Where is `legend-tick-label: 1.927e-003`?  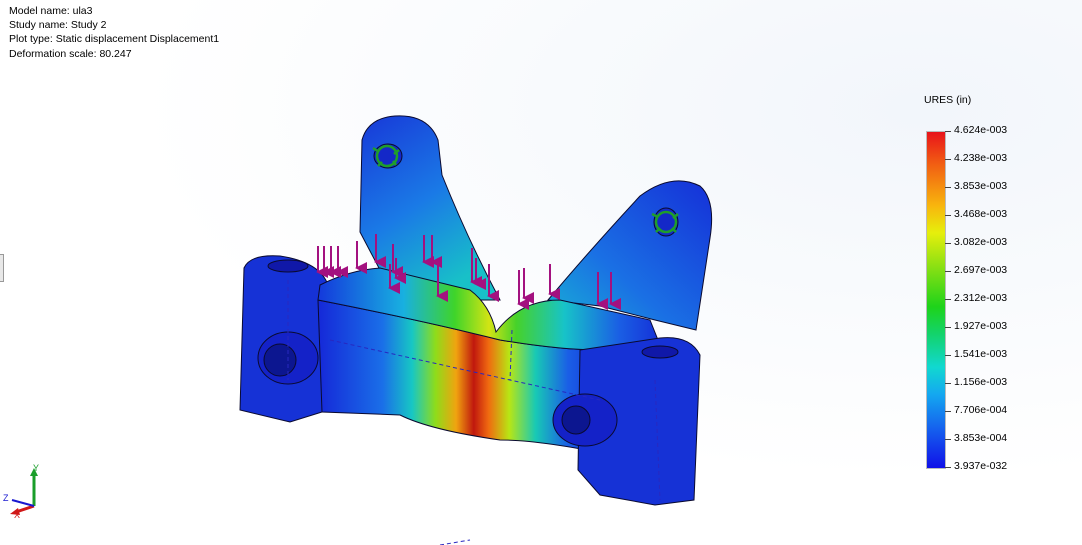 legend-tick-label: 1.927e-003 is located at coordinates (981, 326).